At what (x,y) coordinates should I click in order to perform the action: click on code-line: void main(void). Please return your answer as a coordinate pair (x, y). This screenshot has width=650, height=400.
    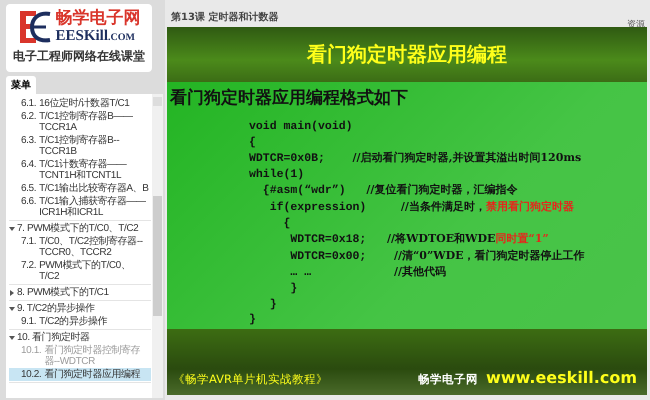
    Looking at the image, I should click on (301, 127).